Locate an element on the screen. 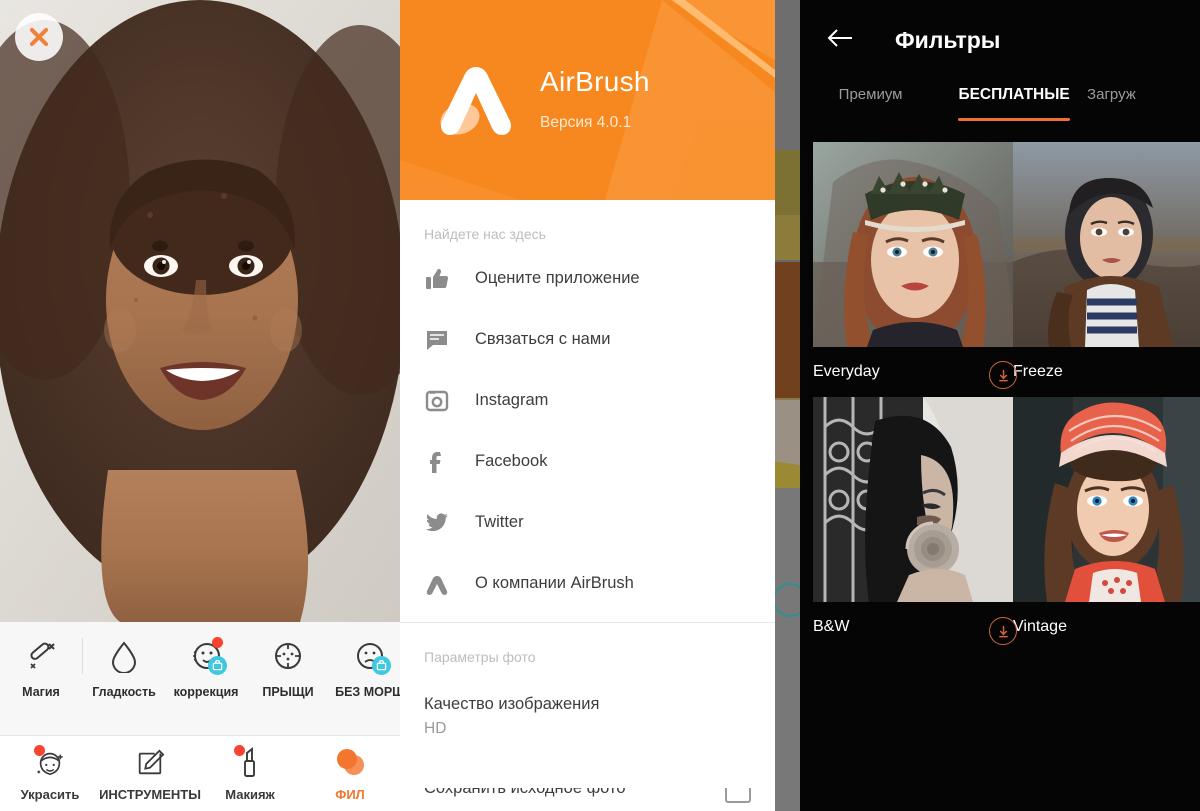 The height and width of the screenshot is (811, 1200). filter-label-row: Vintage is located at coordinates (1106, 627).